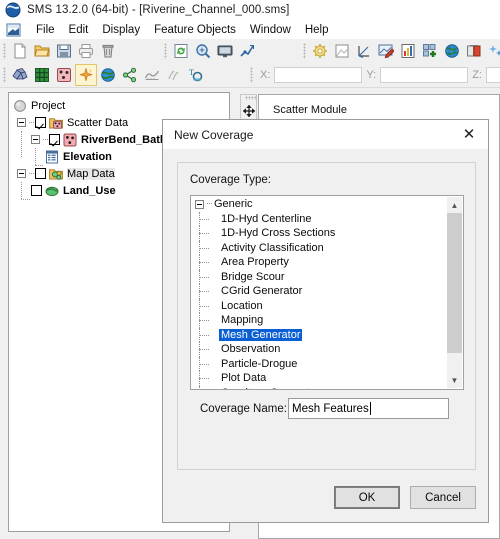  I want to click on ok-button: OK, so click(367, 497).